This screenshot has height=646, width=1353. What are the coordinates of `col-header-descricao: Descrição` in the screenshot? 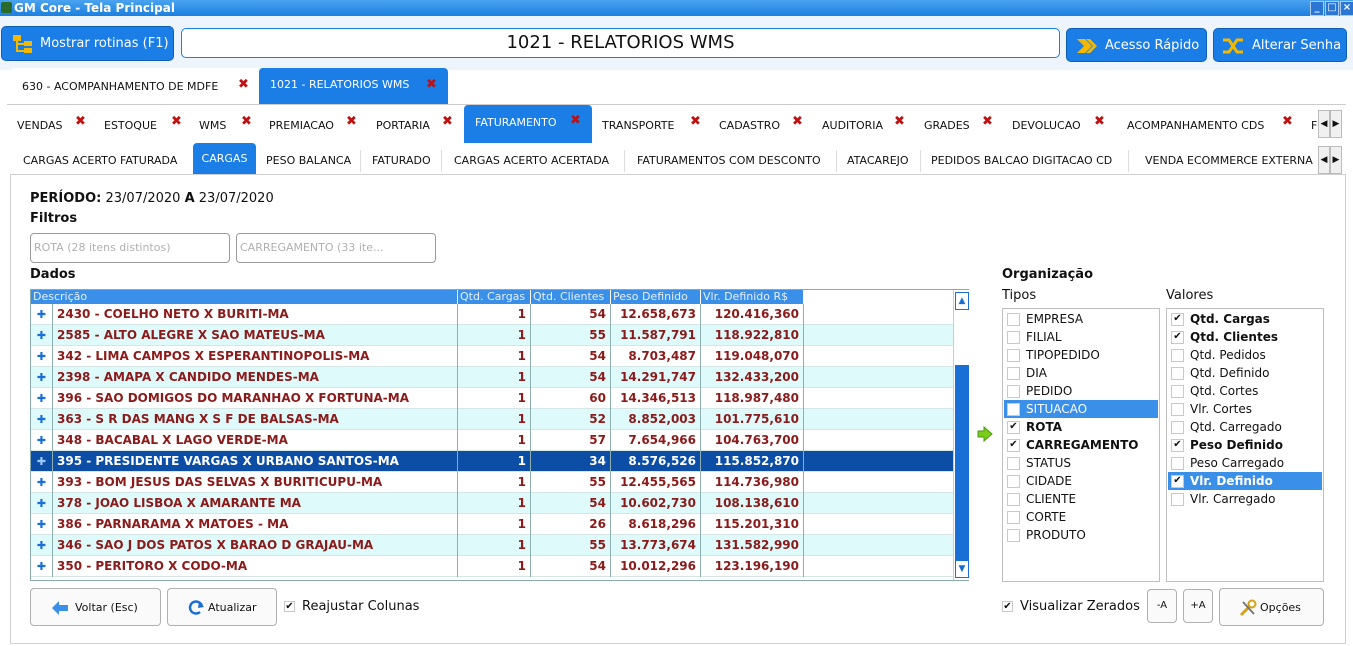 It's located at (244, 297).